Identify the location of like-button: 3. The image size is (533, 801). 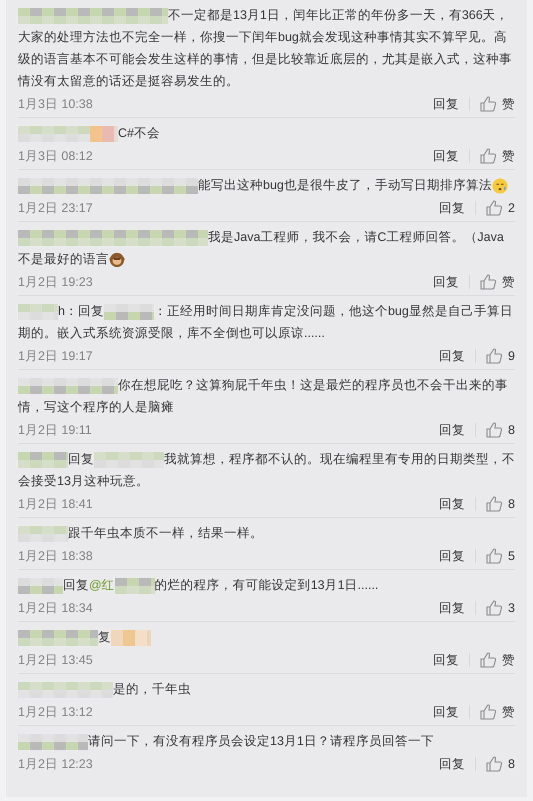
(500, 608).